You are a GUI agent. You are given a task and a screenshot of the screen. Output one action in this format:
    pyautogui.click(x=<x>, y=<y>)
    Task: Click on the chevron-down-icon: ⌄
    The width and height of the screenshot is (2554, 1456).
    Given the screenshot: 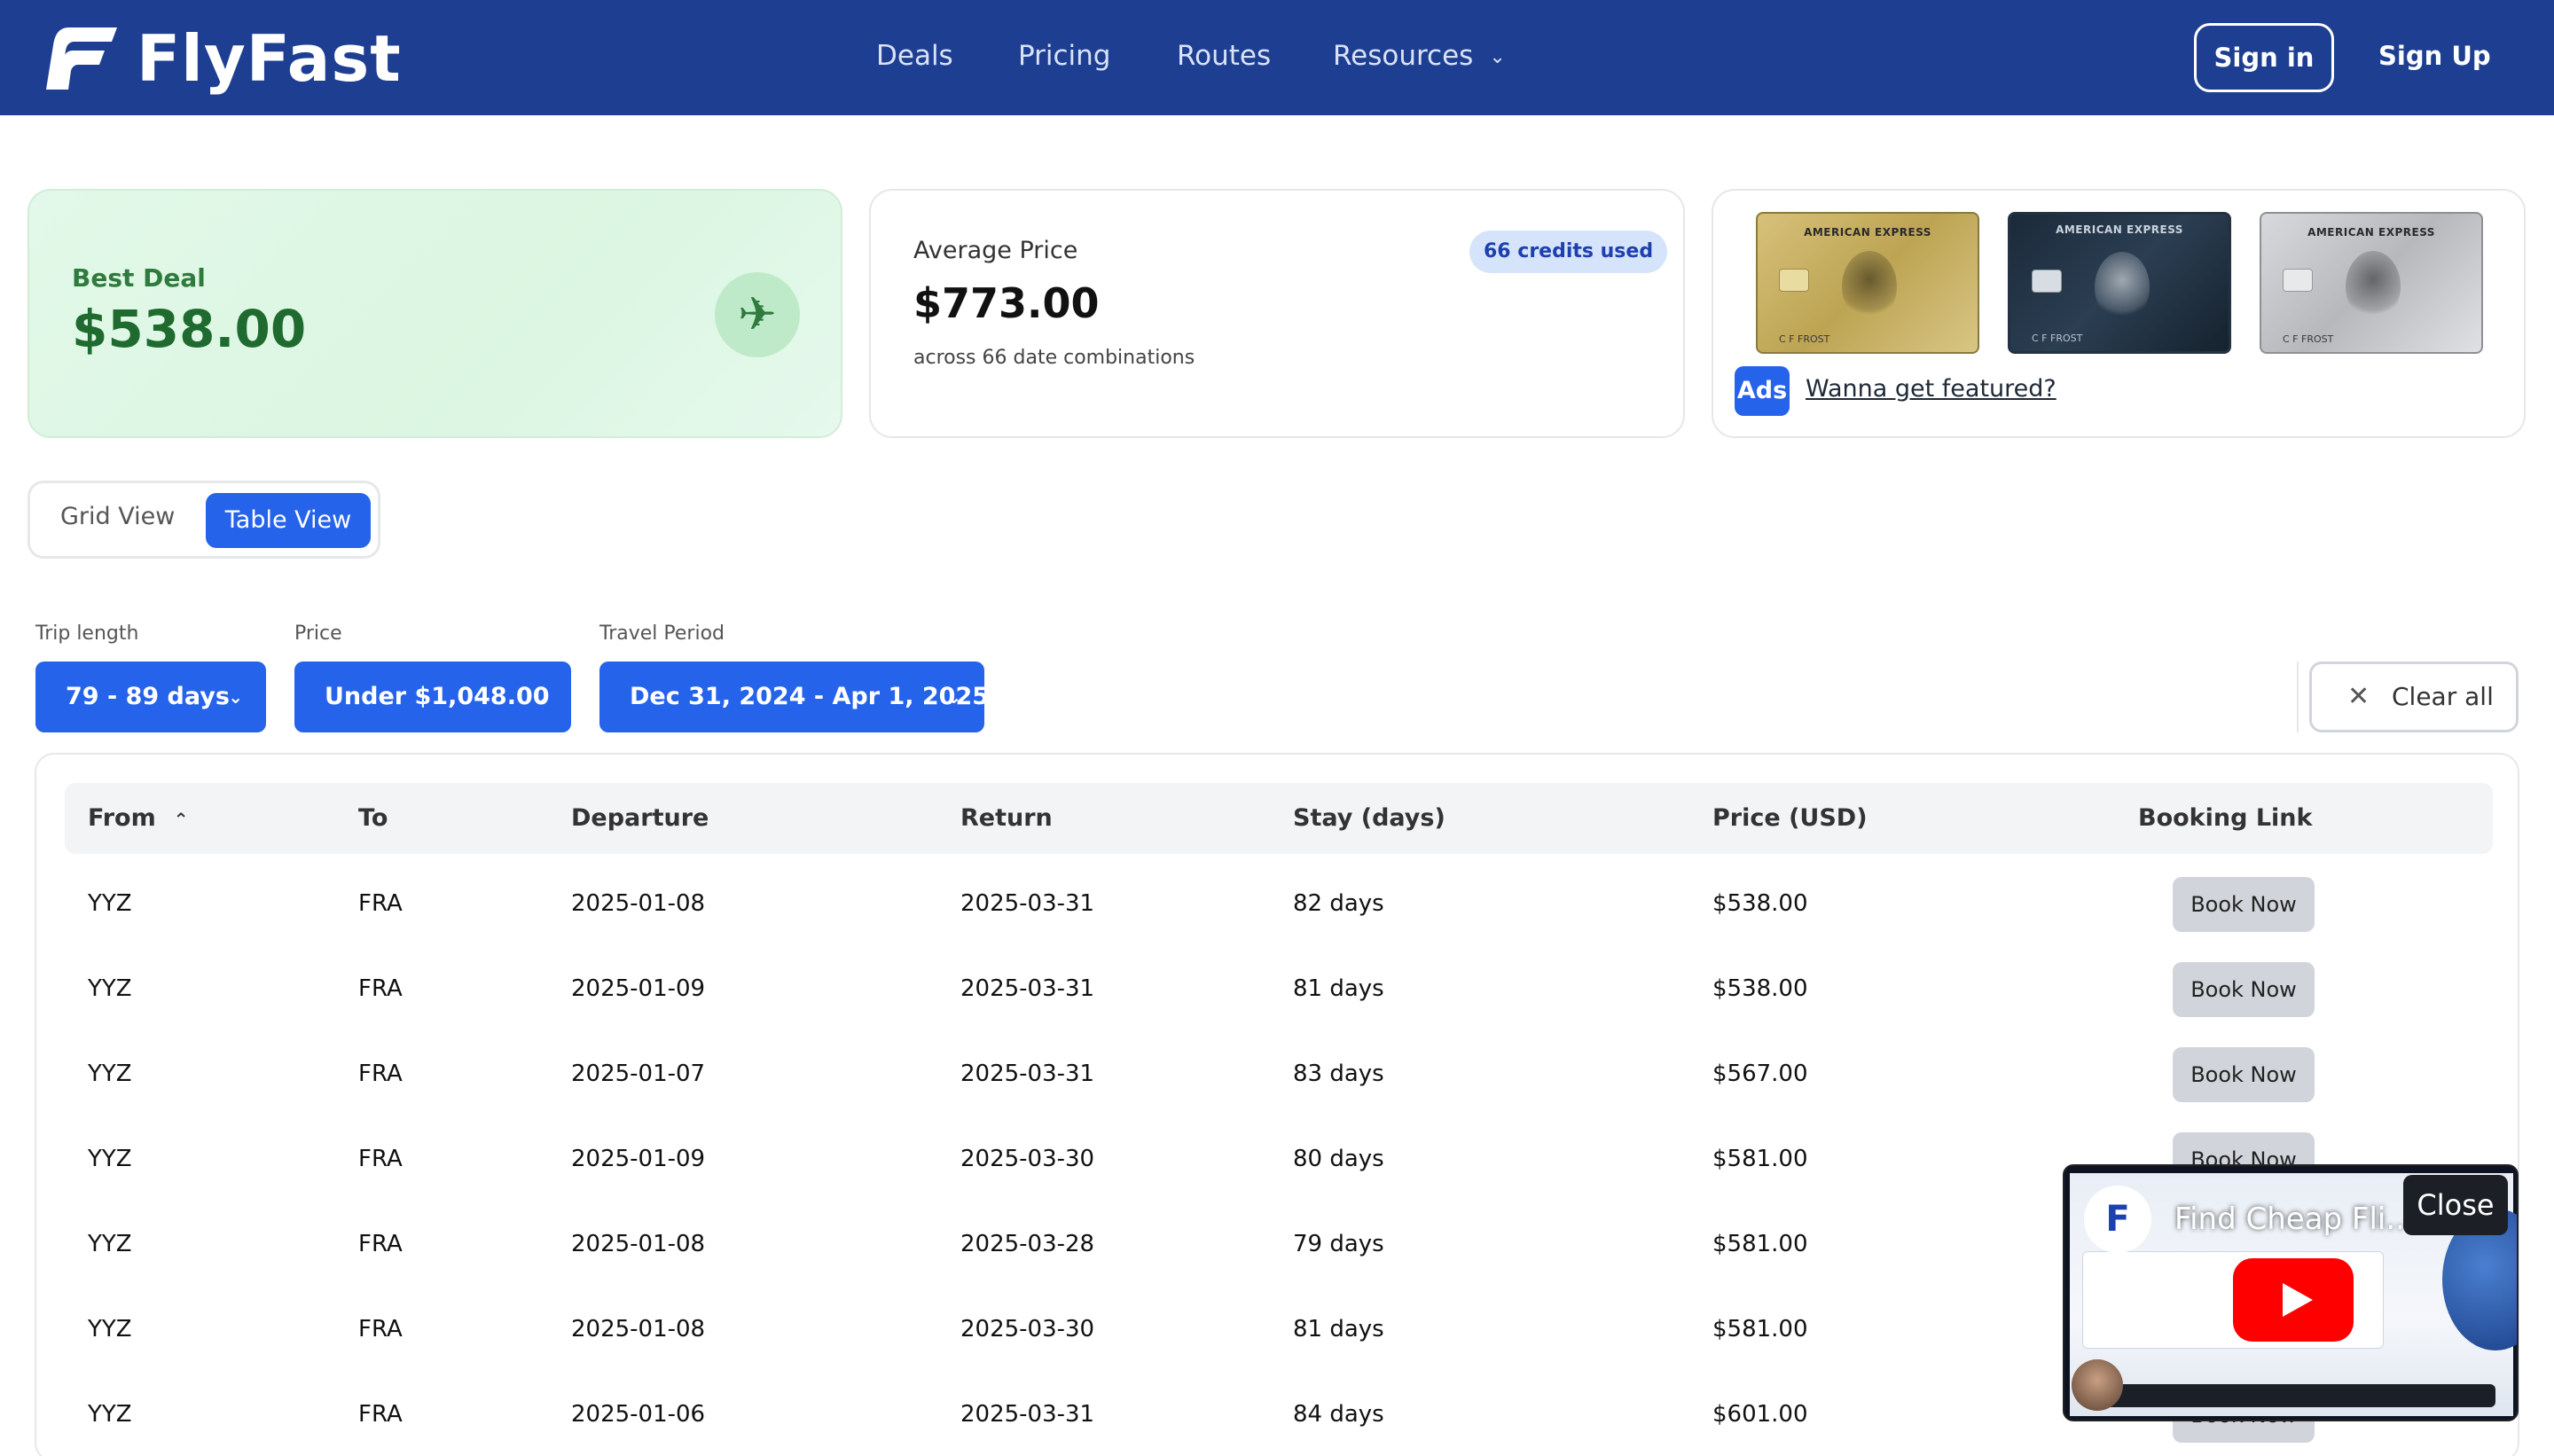 What is the action you would take?
    pyautogui.click(x=953, y=697)
    